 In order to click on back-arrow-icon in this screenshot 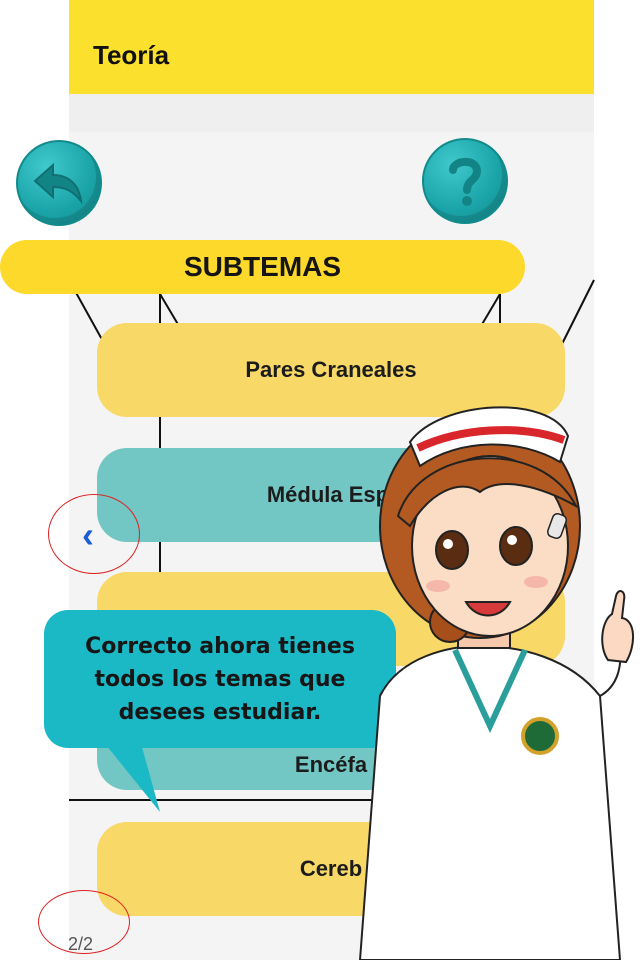, I will do `click(58, 183)`.